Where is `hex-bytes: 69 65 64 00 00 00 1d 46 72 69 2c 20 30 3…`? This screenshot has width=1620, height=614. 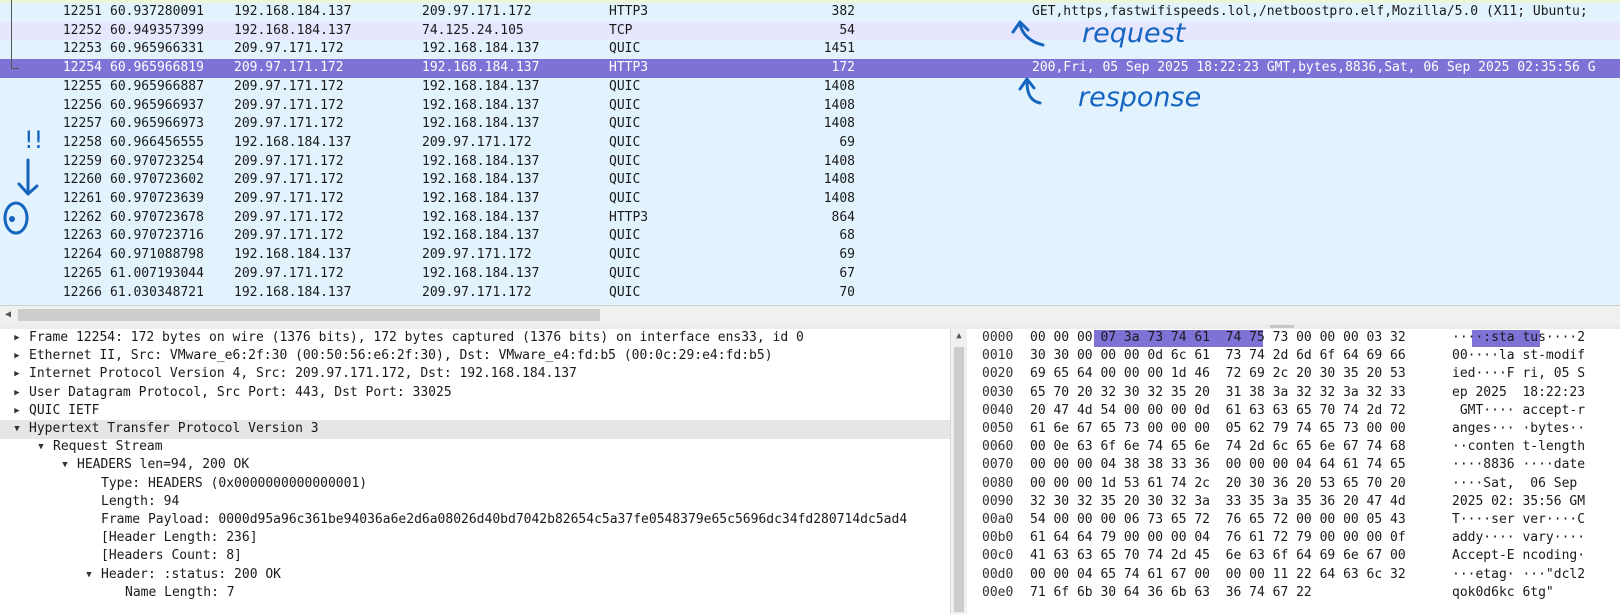 hex-bytes: 69 65 64 00 00 00 1d 46 72 69 2c 20 30 3… is located at coordinates (1218, 374).